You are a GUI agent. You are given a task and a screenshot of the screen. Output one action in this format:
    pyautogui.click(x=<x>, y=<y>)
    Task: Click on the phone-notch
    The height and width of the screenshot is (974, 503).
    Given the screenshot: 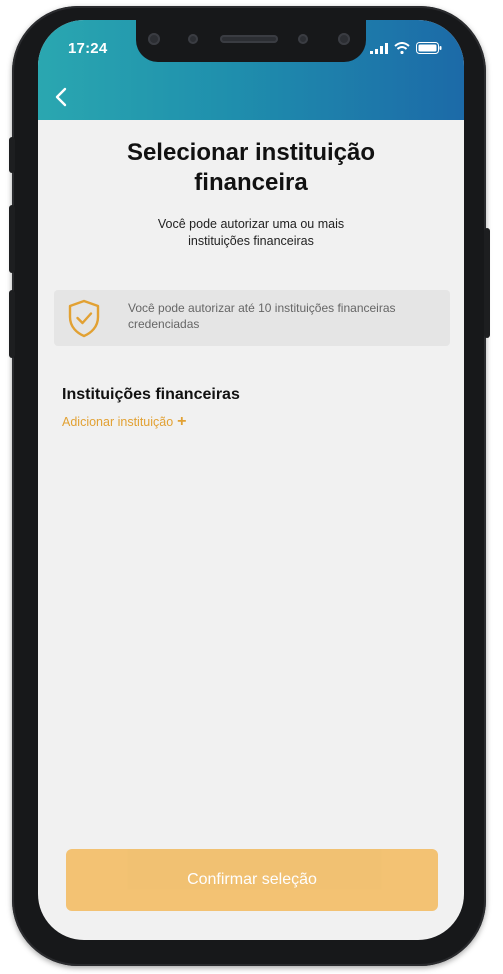 What is the action you would take?
    pyautogui.click(x=251, y=41)
    